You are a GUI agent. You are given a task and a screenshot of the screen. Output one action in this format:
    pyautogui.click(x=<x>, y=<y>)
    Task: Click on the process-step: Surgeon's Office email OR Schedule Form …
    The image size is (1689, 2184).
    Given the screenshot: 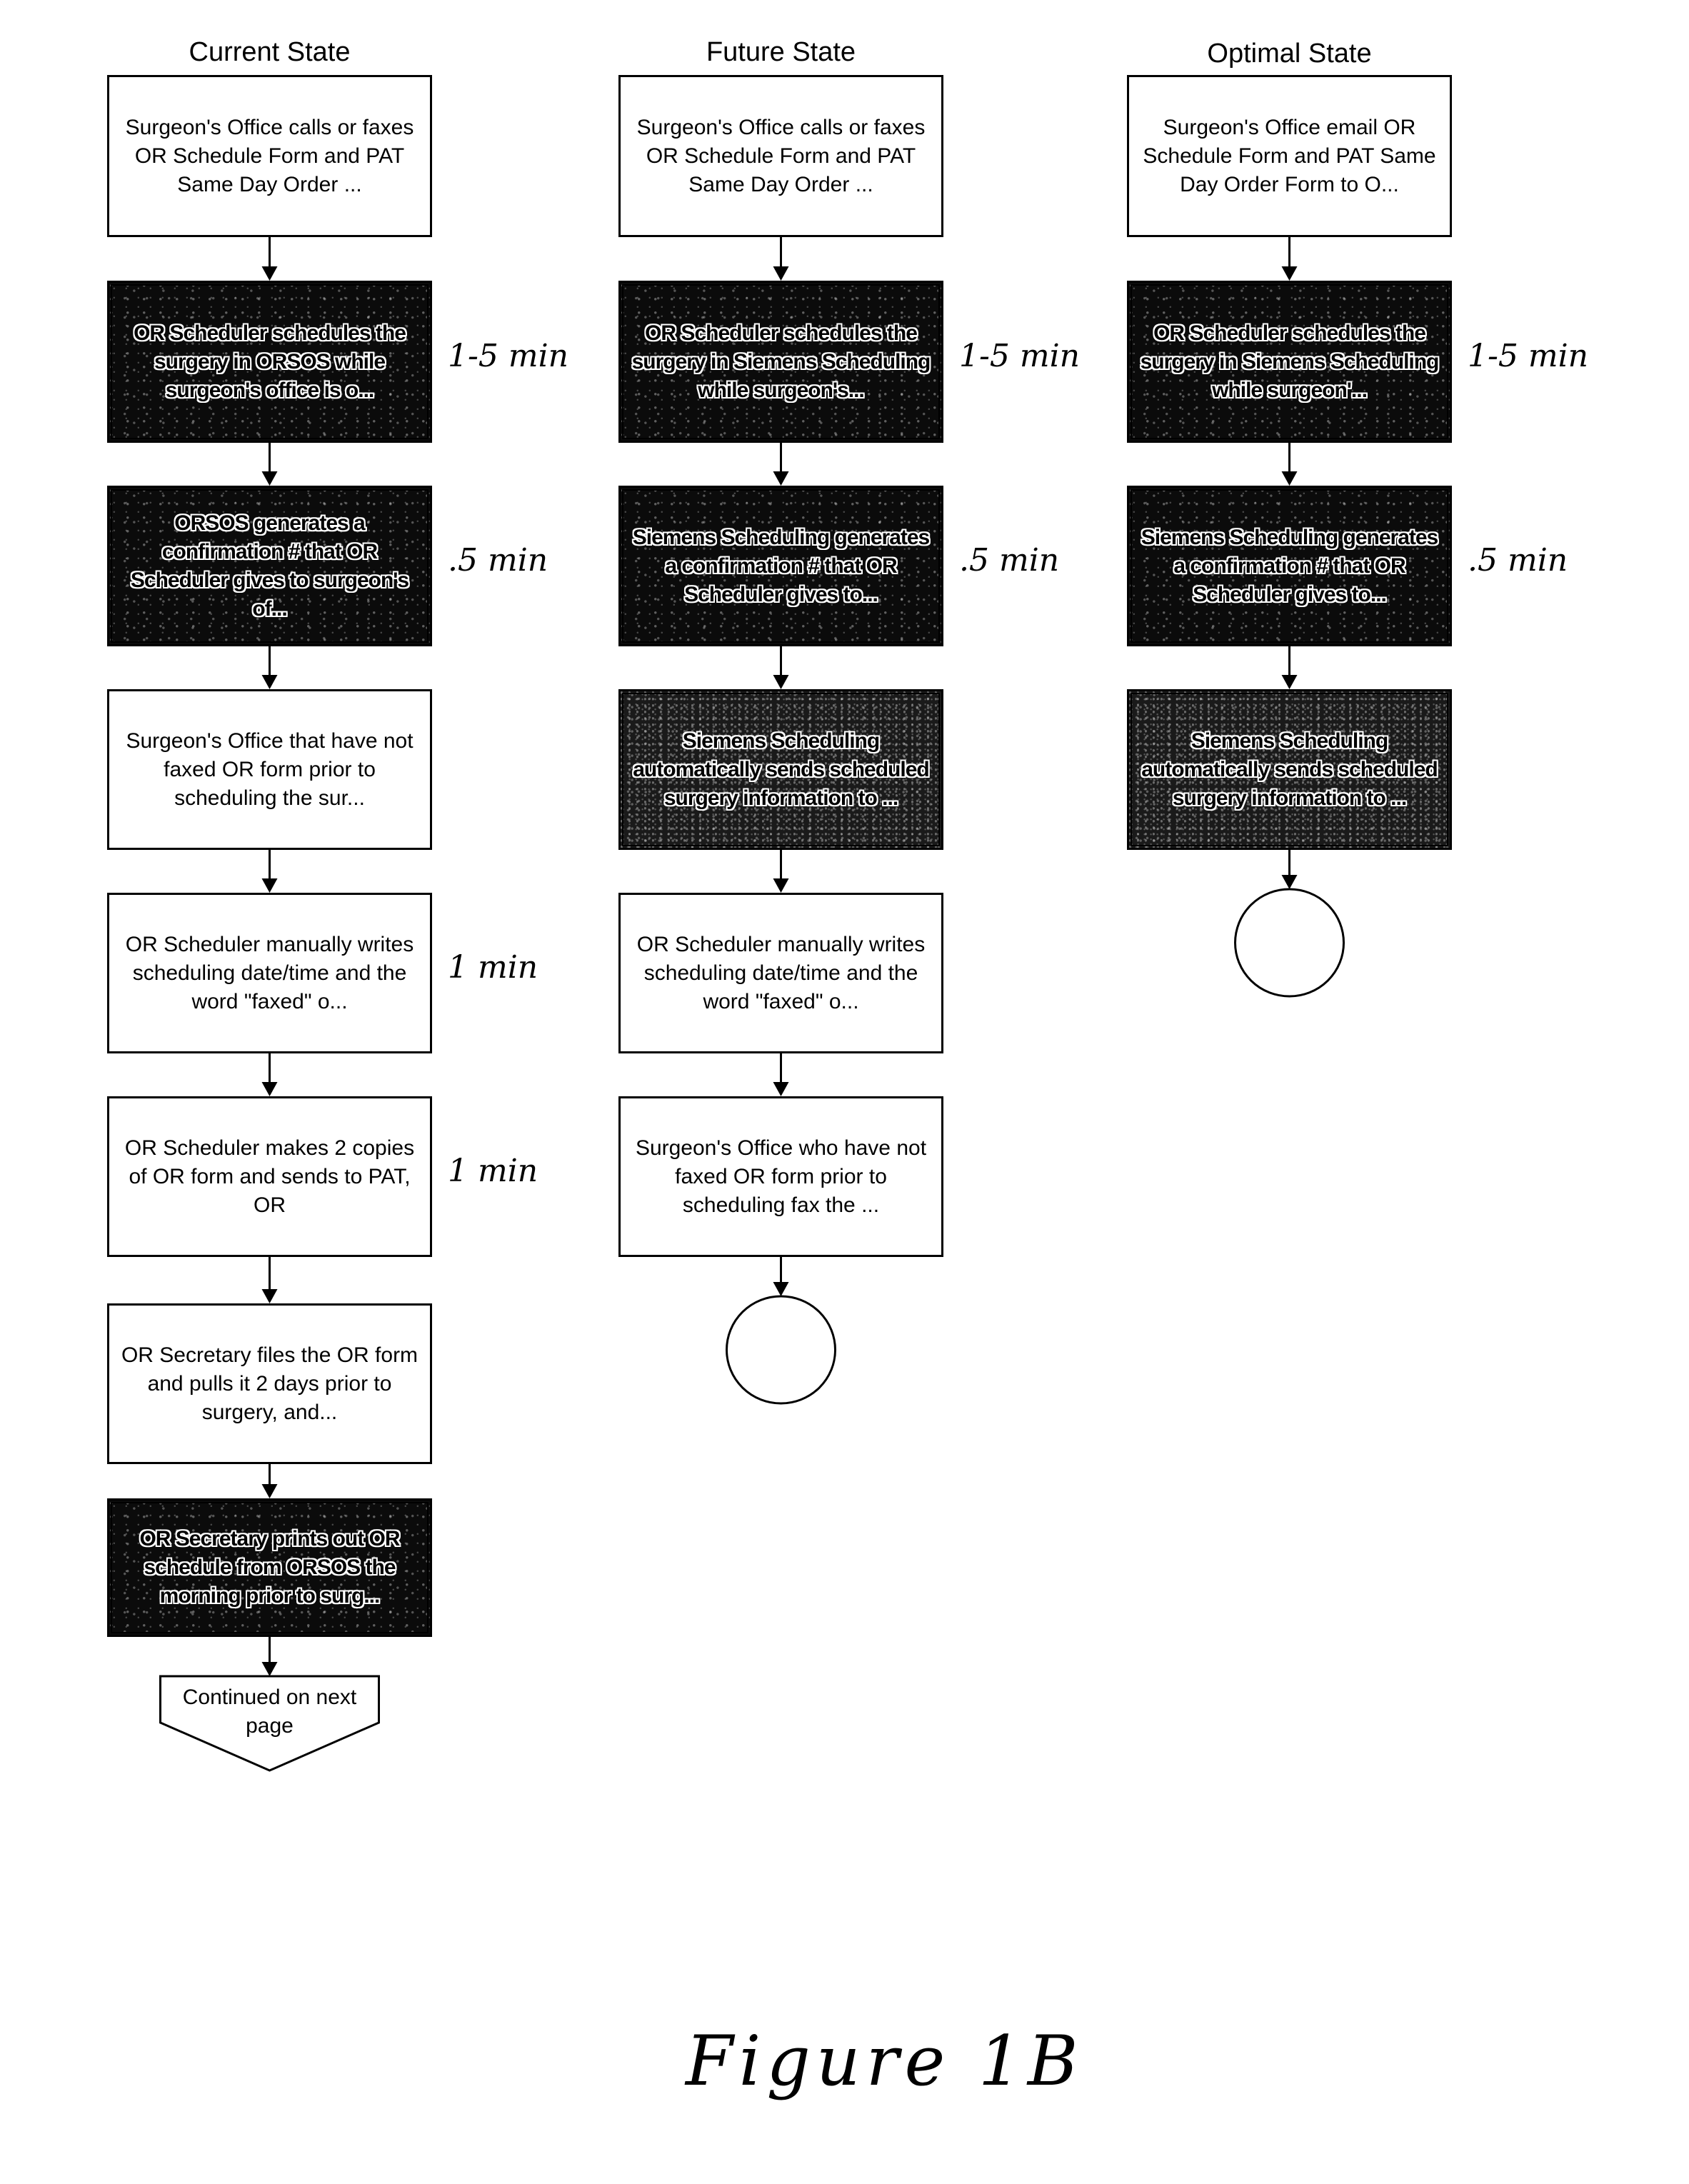 What is the action you would take?
    pyautogui.click(x=1290, y=156)
    